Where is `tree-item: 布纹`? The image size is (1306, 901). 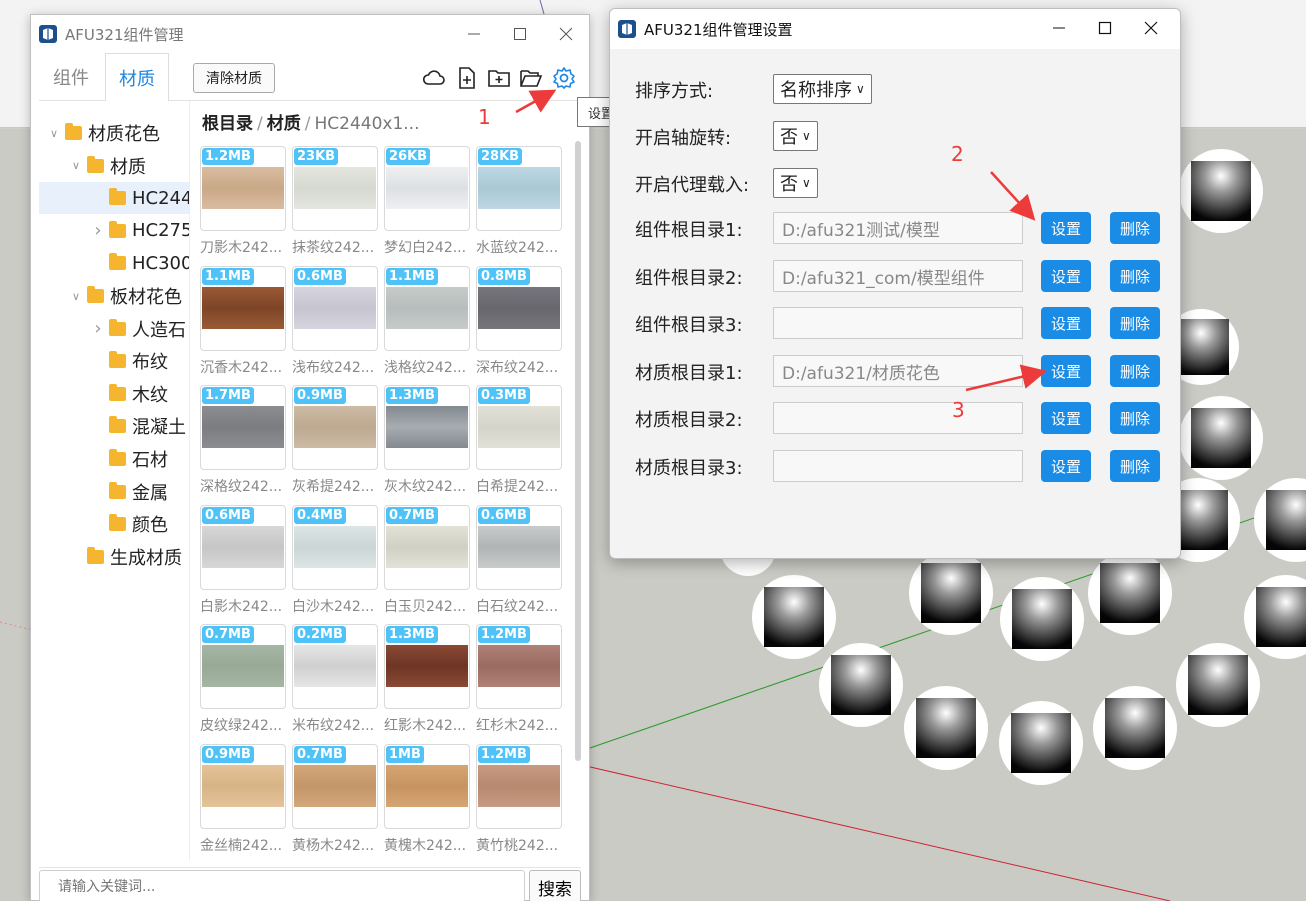 tree-item: 布纹 is located at coordinates (114, 361).